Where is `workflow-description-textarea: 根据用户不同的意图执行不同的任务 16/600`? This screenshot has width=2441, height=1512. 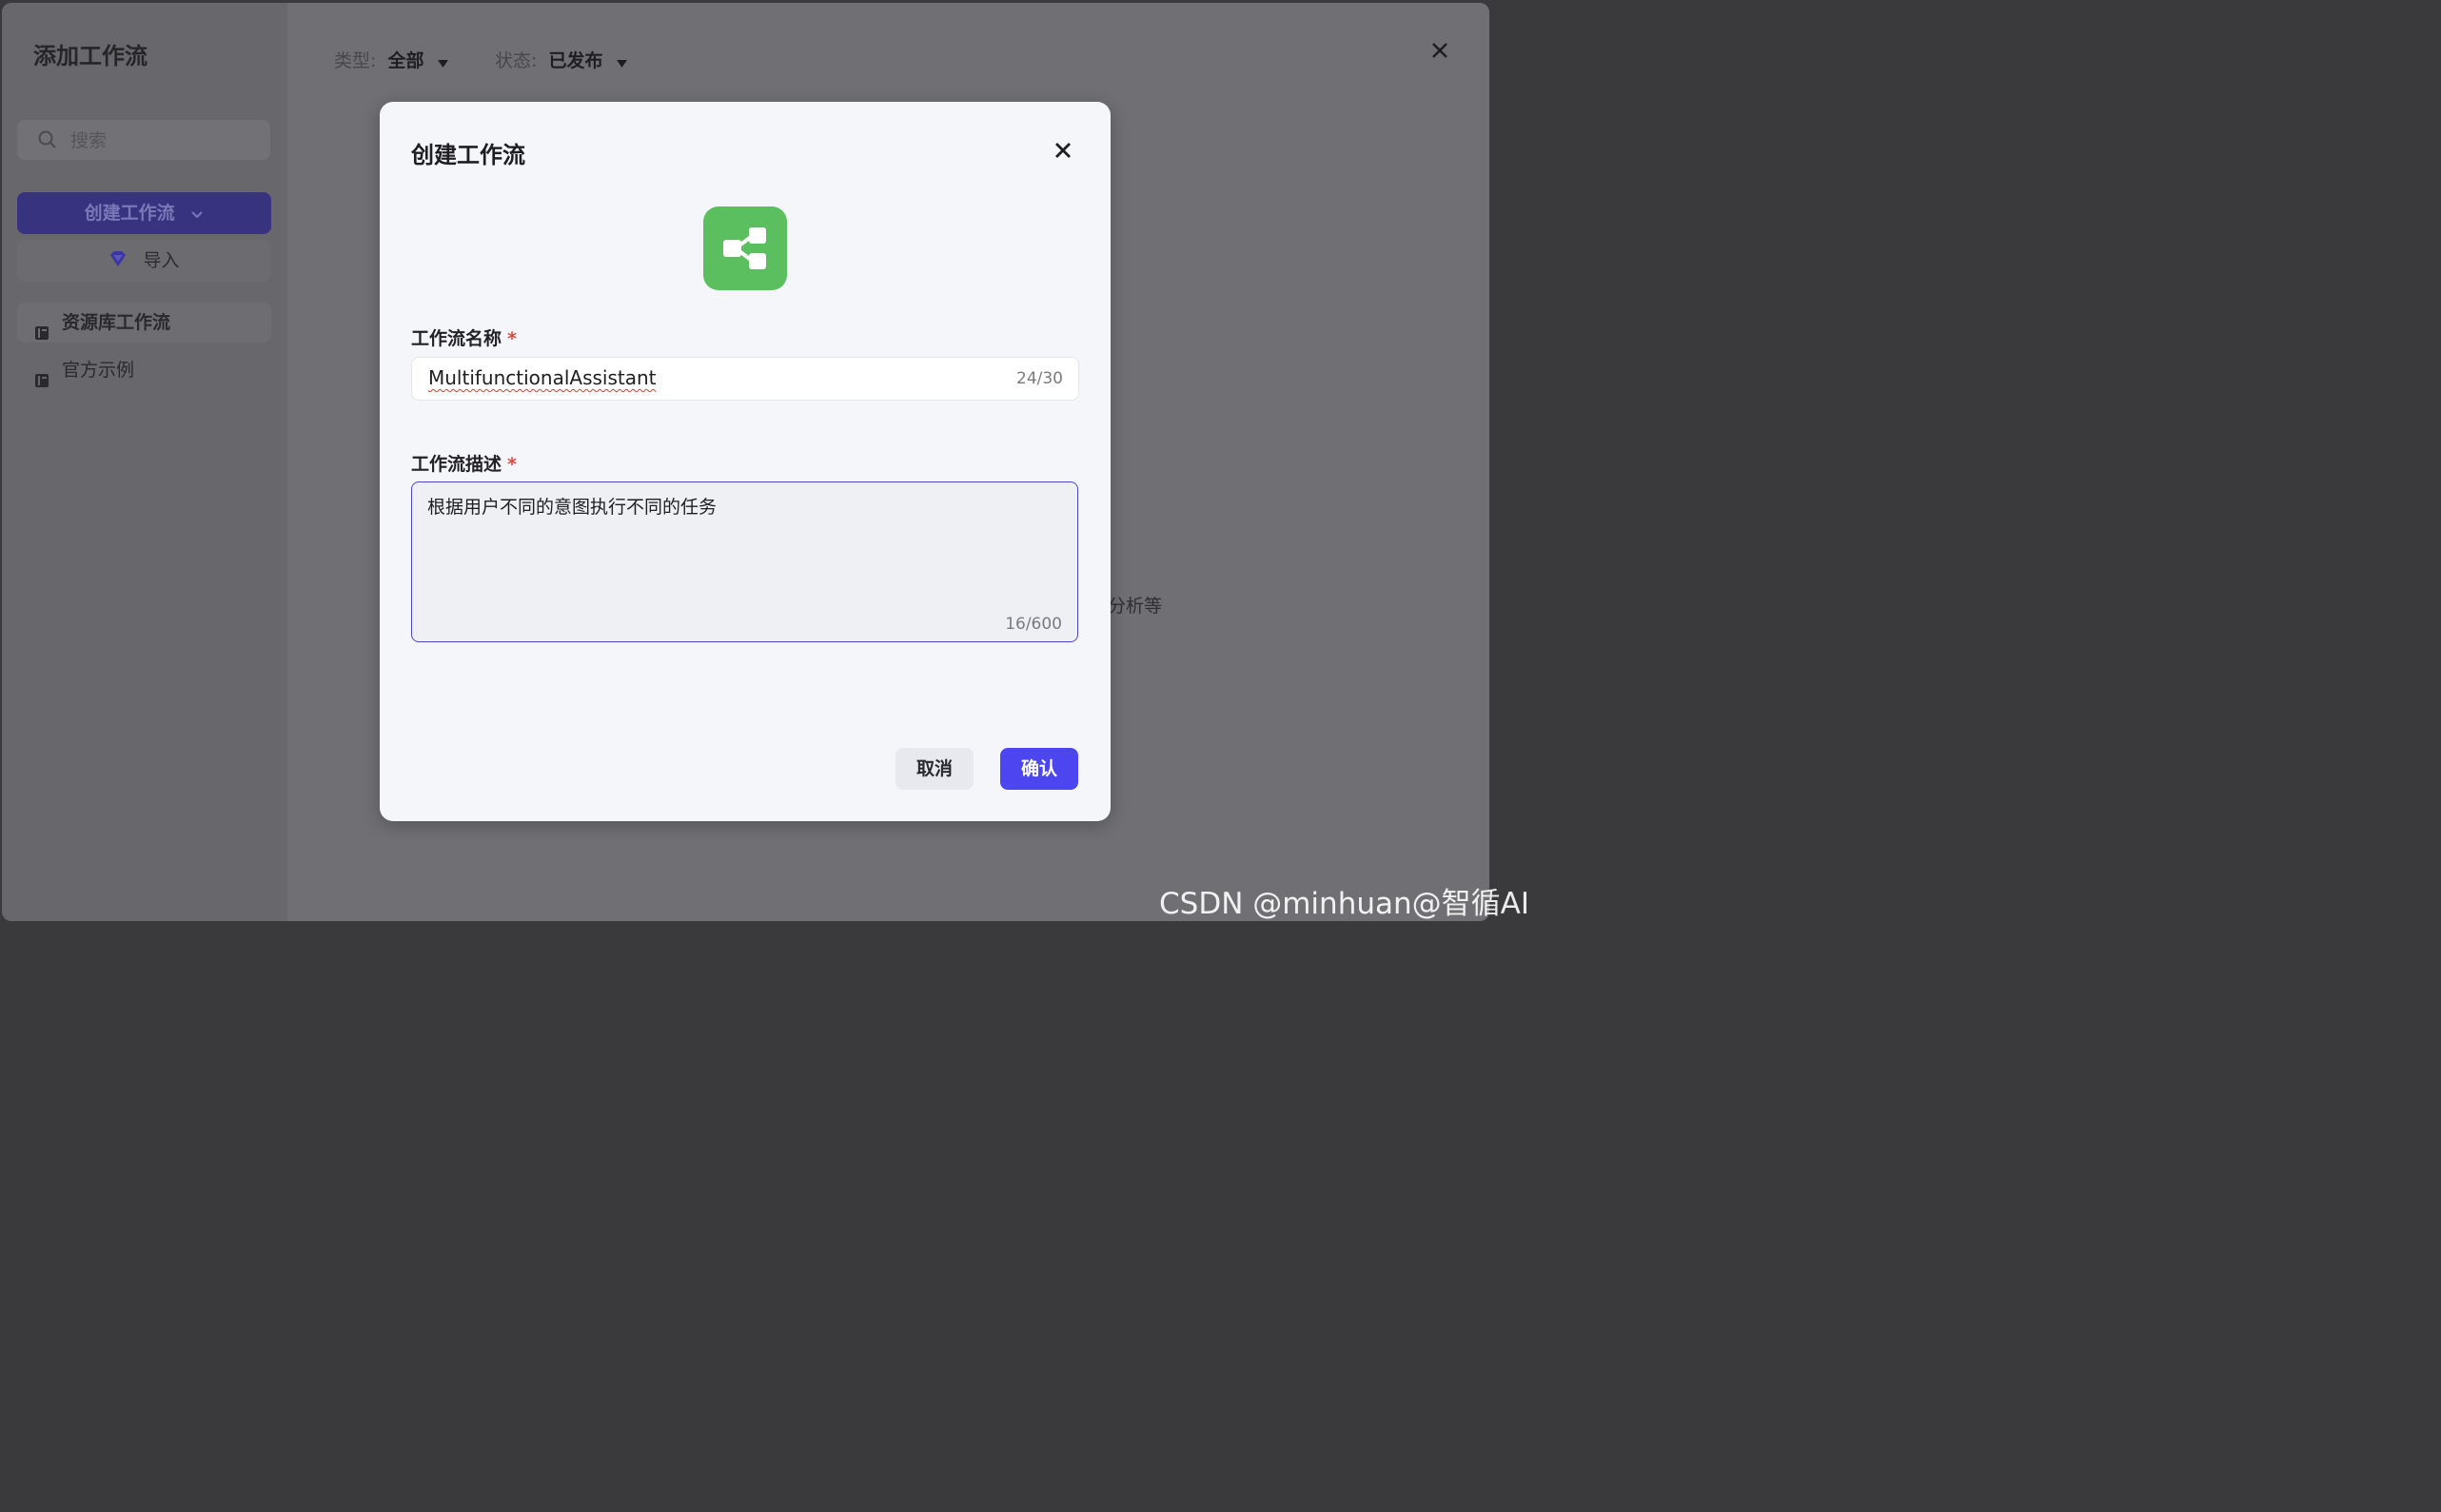 workflow-description-textarea: 根据用户不同的意图执行不同的任务 16/600 is located at coordinates (745, 561).